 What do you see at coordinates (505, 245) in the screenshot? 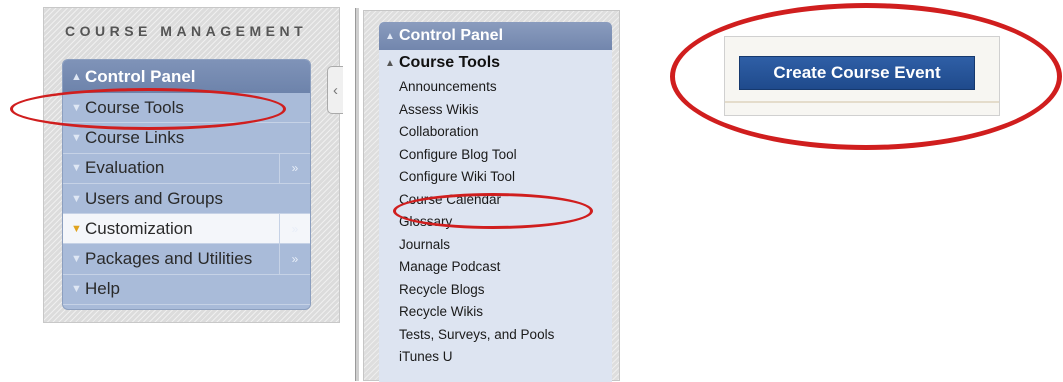
I see `course-tool-link: Journals` at bounding box center [505, 245].